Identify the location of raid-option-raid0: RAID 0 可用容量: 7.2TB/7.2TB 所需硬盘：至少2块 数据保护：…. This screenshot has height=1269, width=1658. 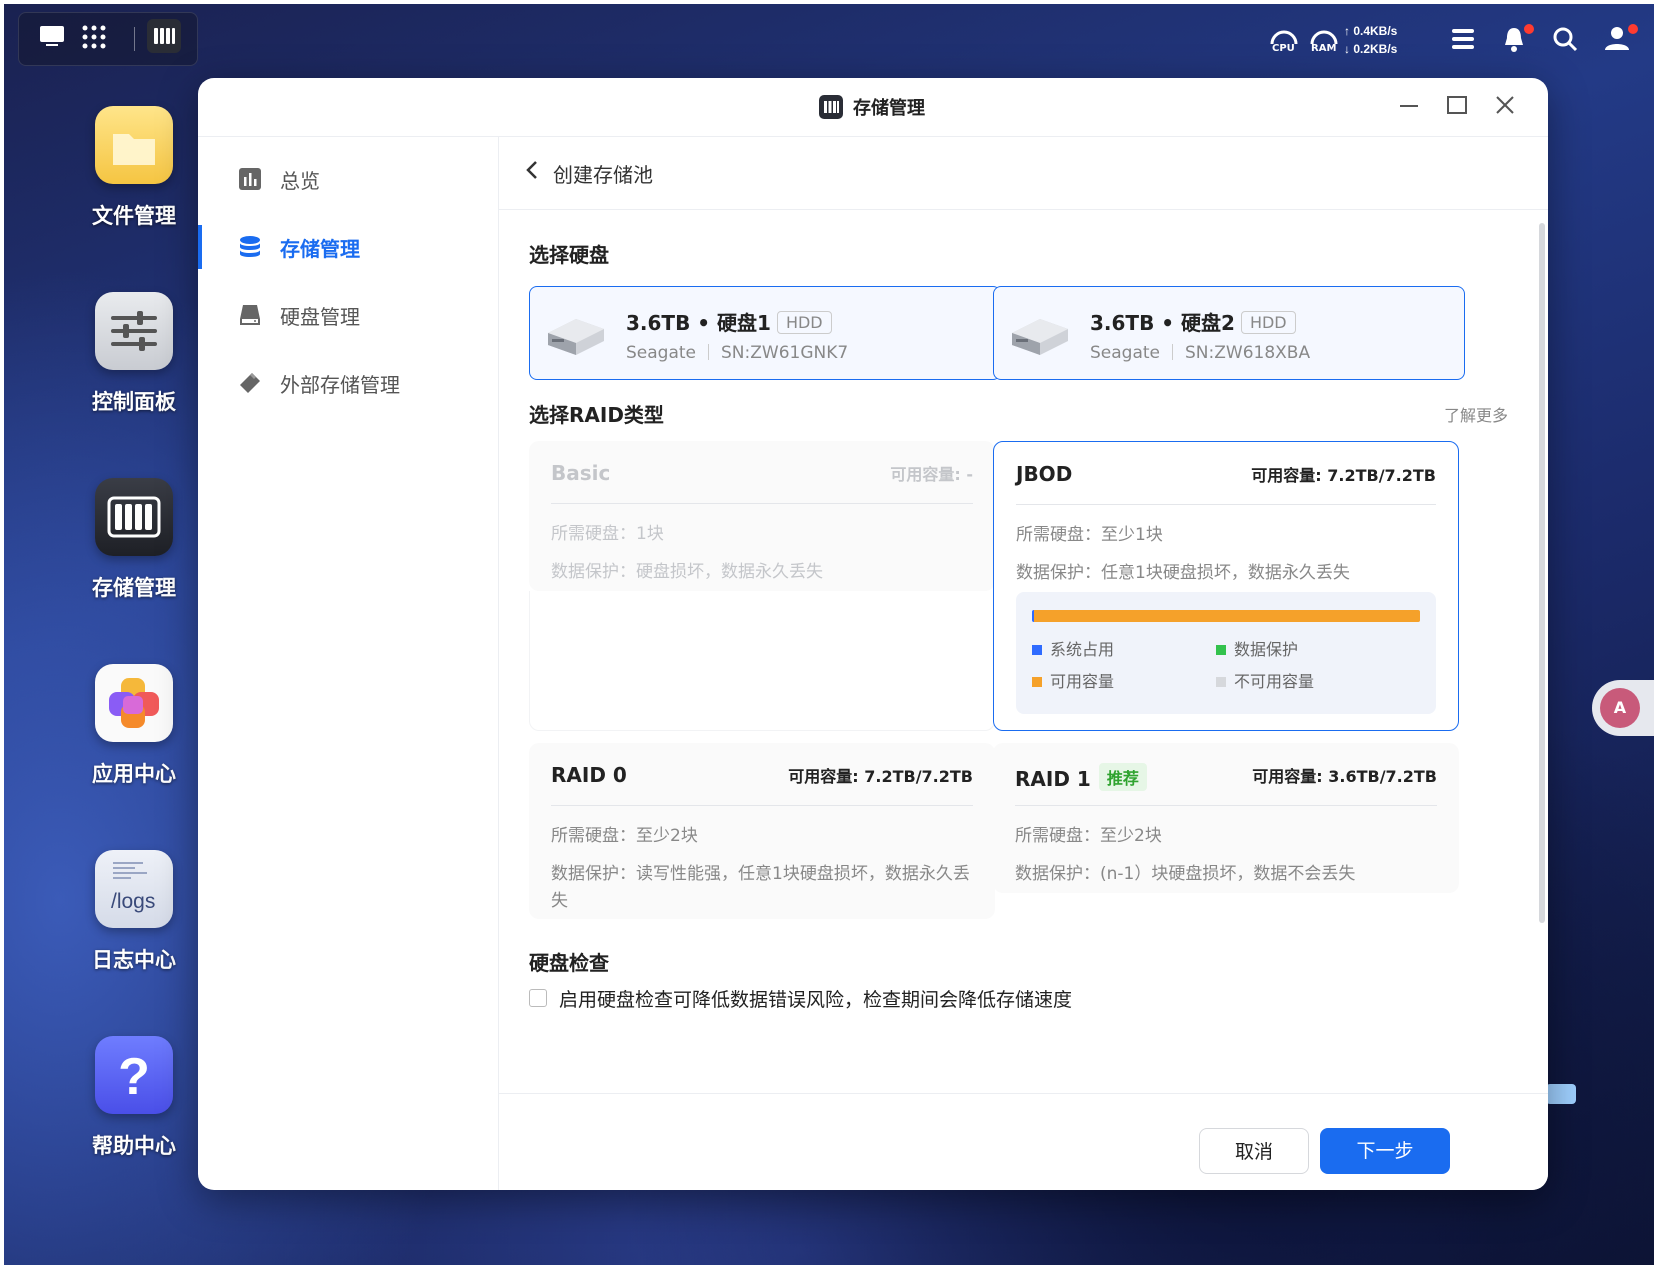
(762, 831).